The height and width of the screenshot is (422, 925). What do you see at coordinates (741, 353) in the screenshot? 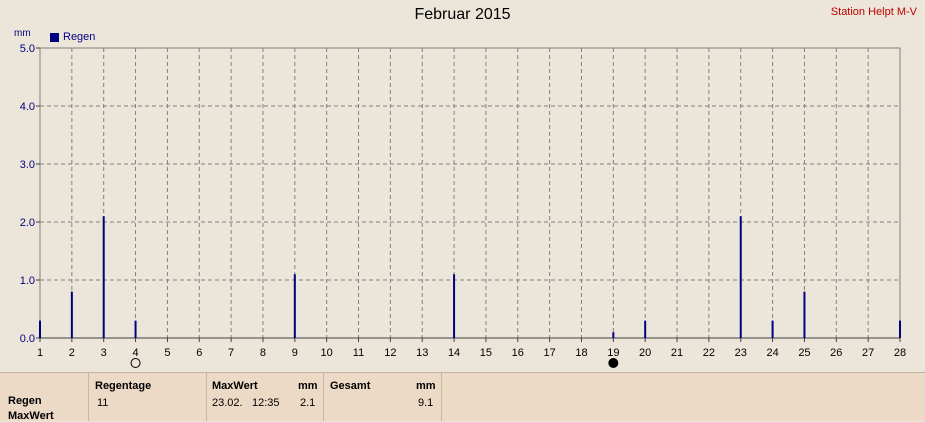
I see `x-tick-label: 23` at bounding box center [741, 353].